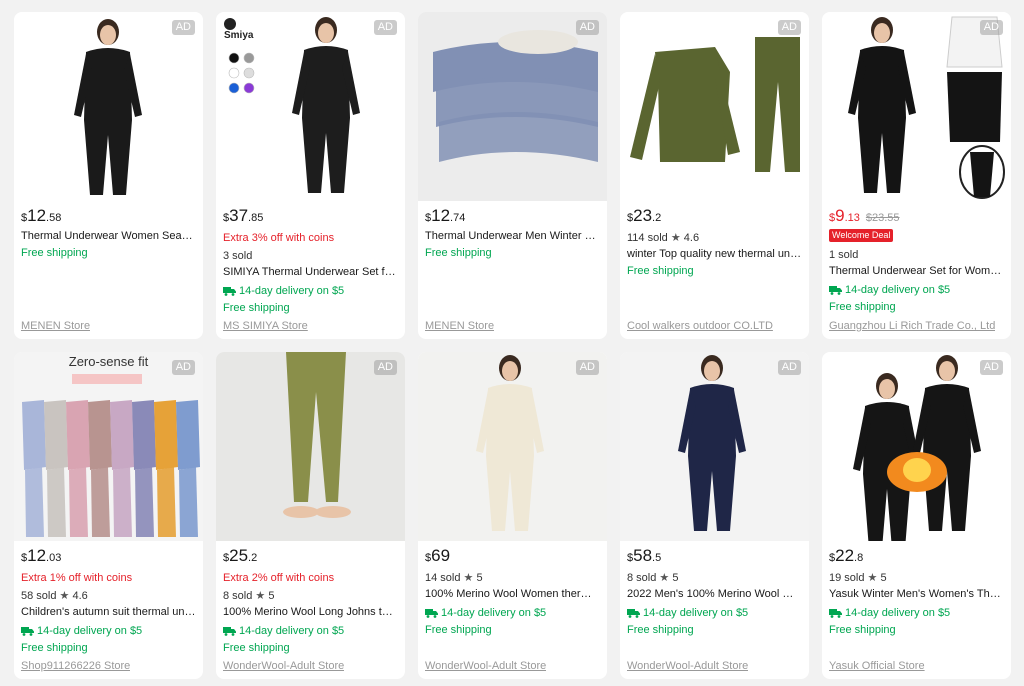 The height and width of the screenshot is (686, 1024). I want to click on product-price: $37.85, so click(310, 217).